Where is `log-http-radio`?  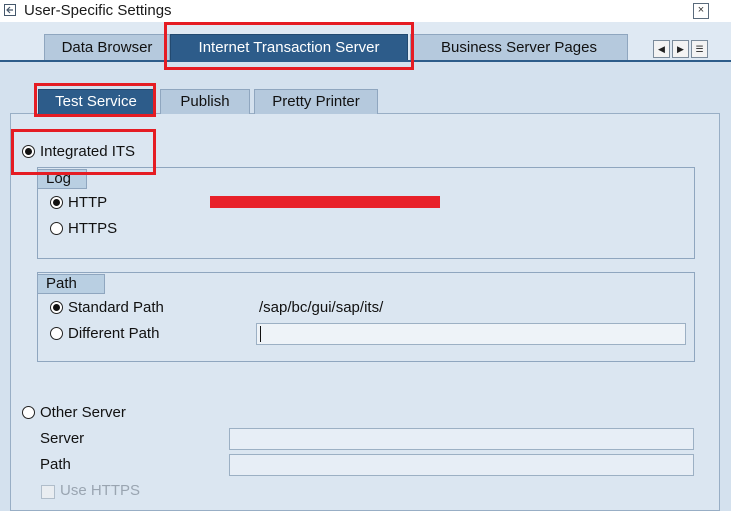 log-http-radio is located at coordinates (56, 202).